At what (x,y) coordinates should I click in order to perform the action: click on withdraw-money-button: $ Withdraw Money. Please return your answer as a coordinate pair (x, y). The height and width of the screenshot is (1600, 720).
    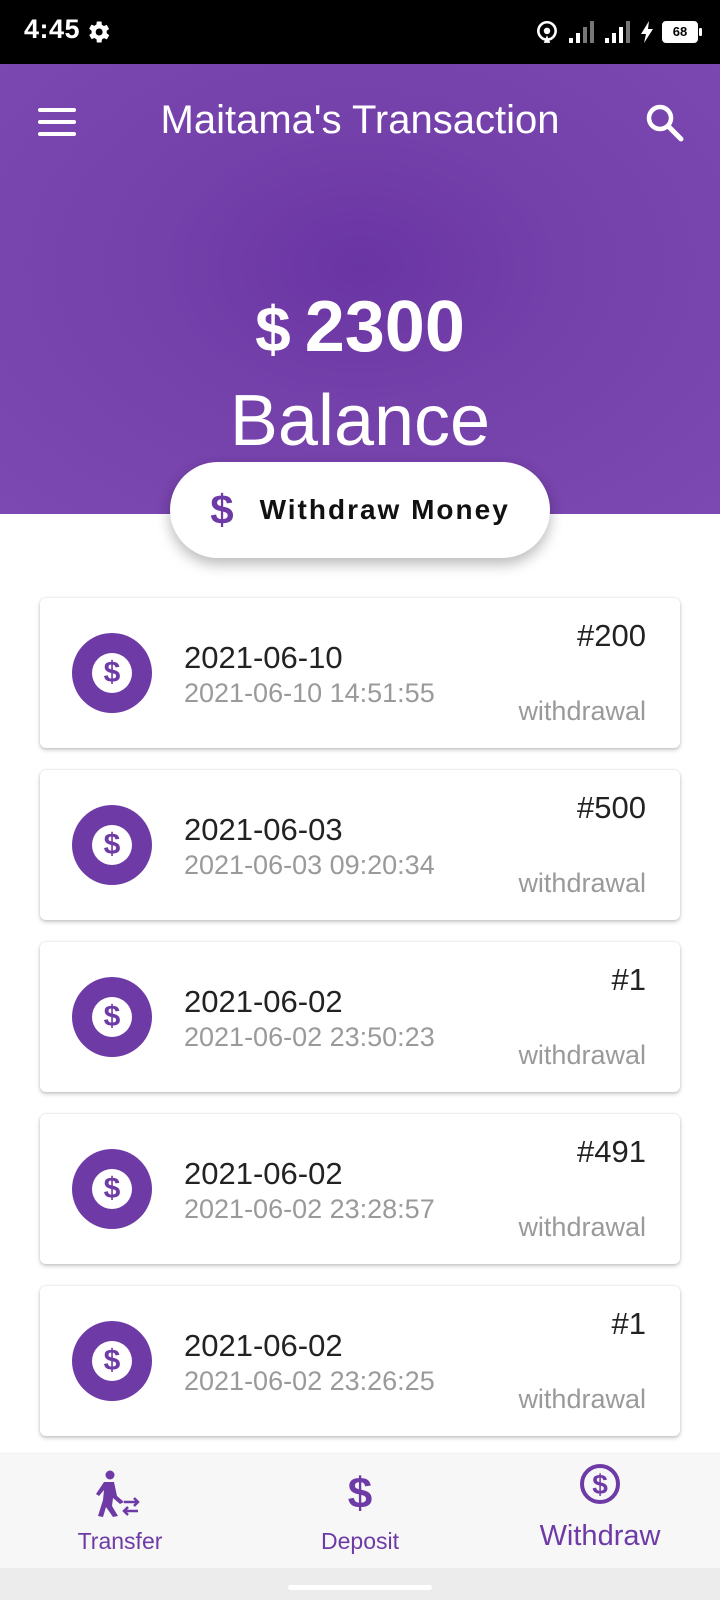
    Looking at the image, I should click on (360, 510).